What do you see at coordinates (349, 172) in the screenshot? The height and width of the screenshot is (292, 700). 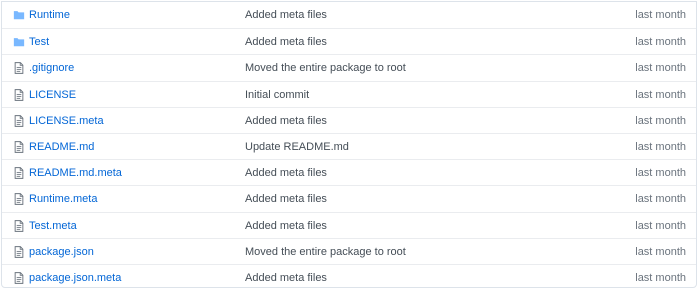 I see `file-row: README.md.meta Added meta files last month` at bounding box center [349, 172].